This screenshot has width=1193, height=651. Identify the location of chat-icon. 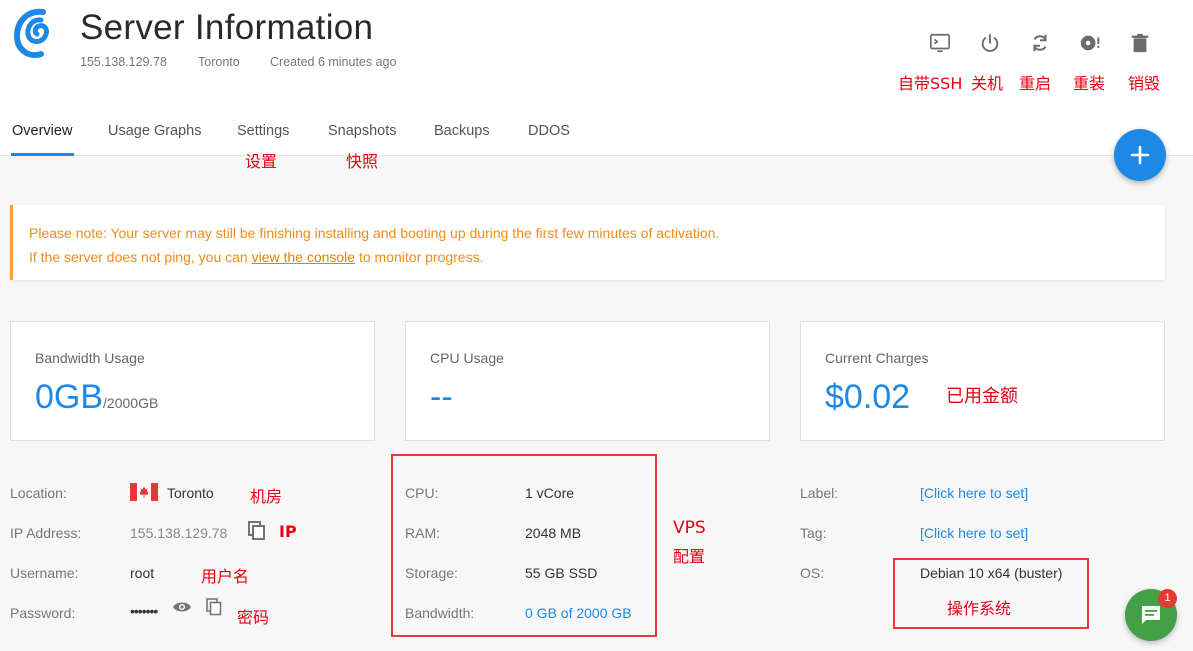
(1151, 615).